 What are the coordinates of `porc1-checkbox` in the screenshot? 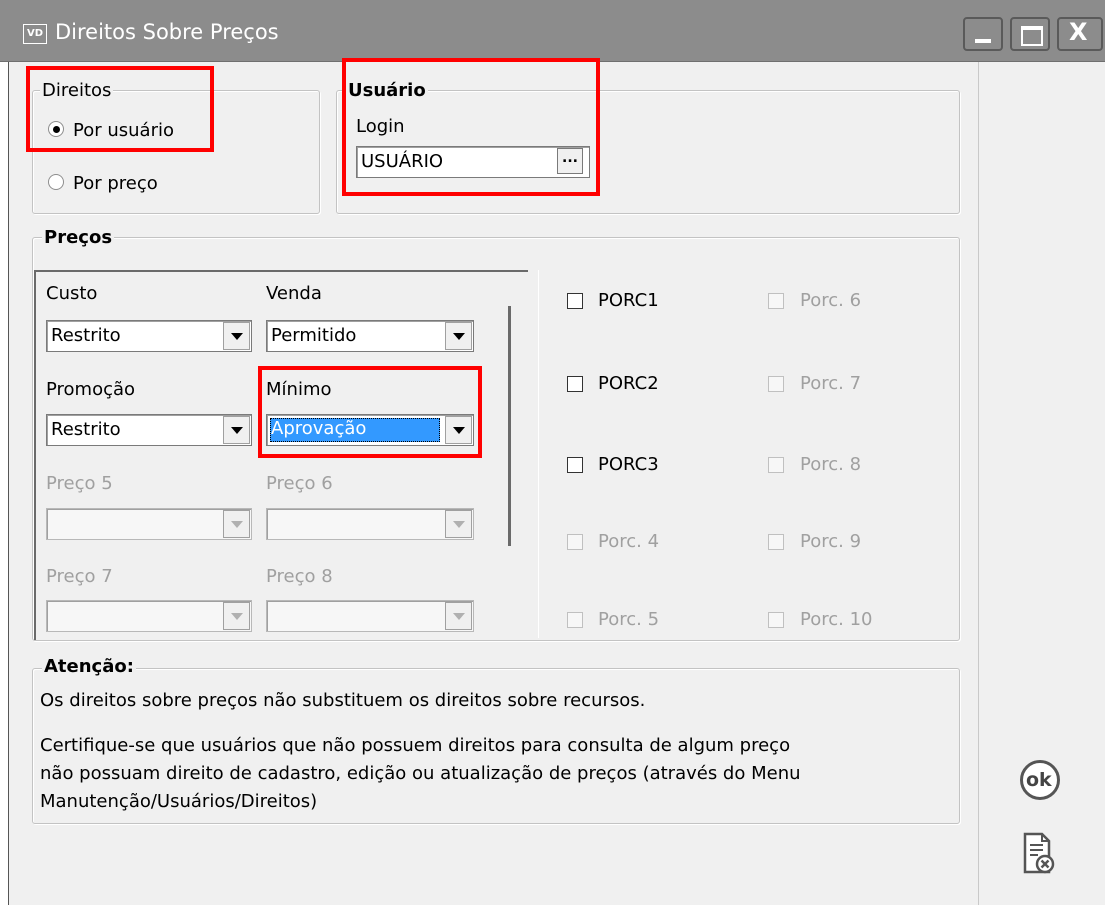 It's located at (575, 301).